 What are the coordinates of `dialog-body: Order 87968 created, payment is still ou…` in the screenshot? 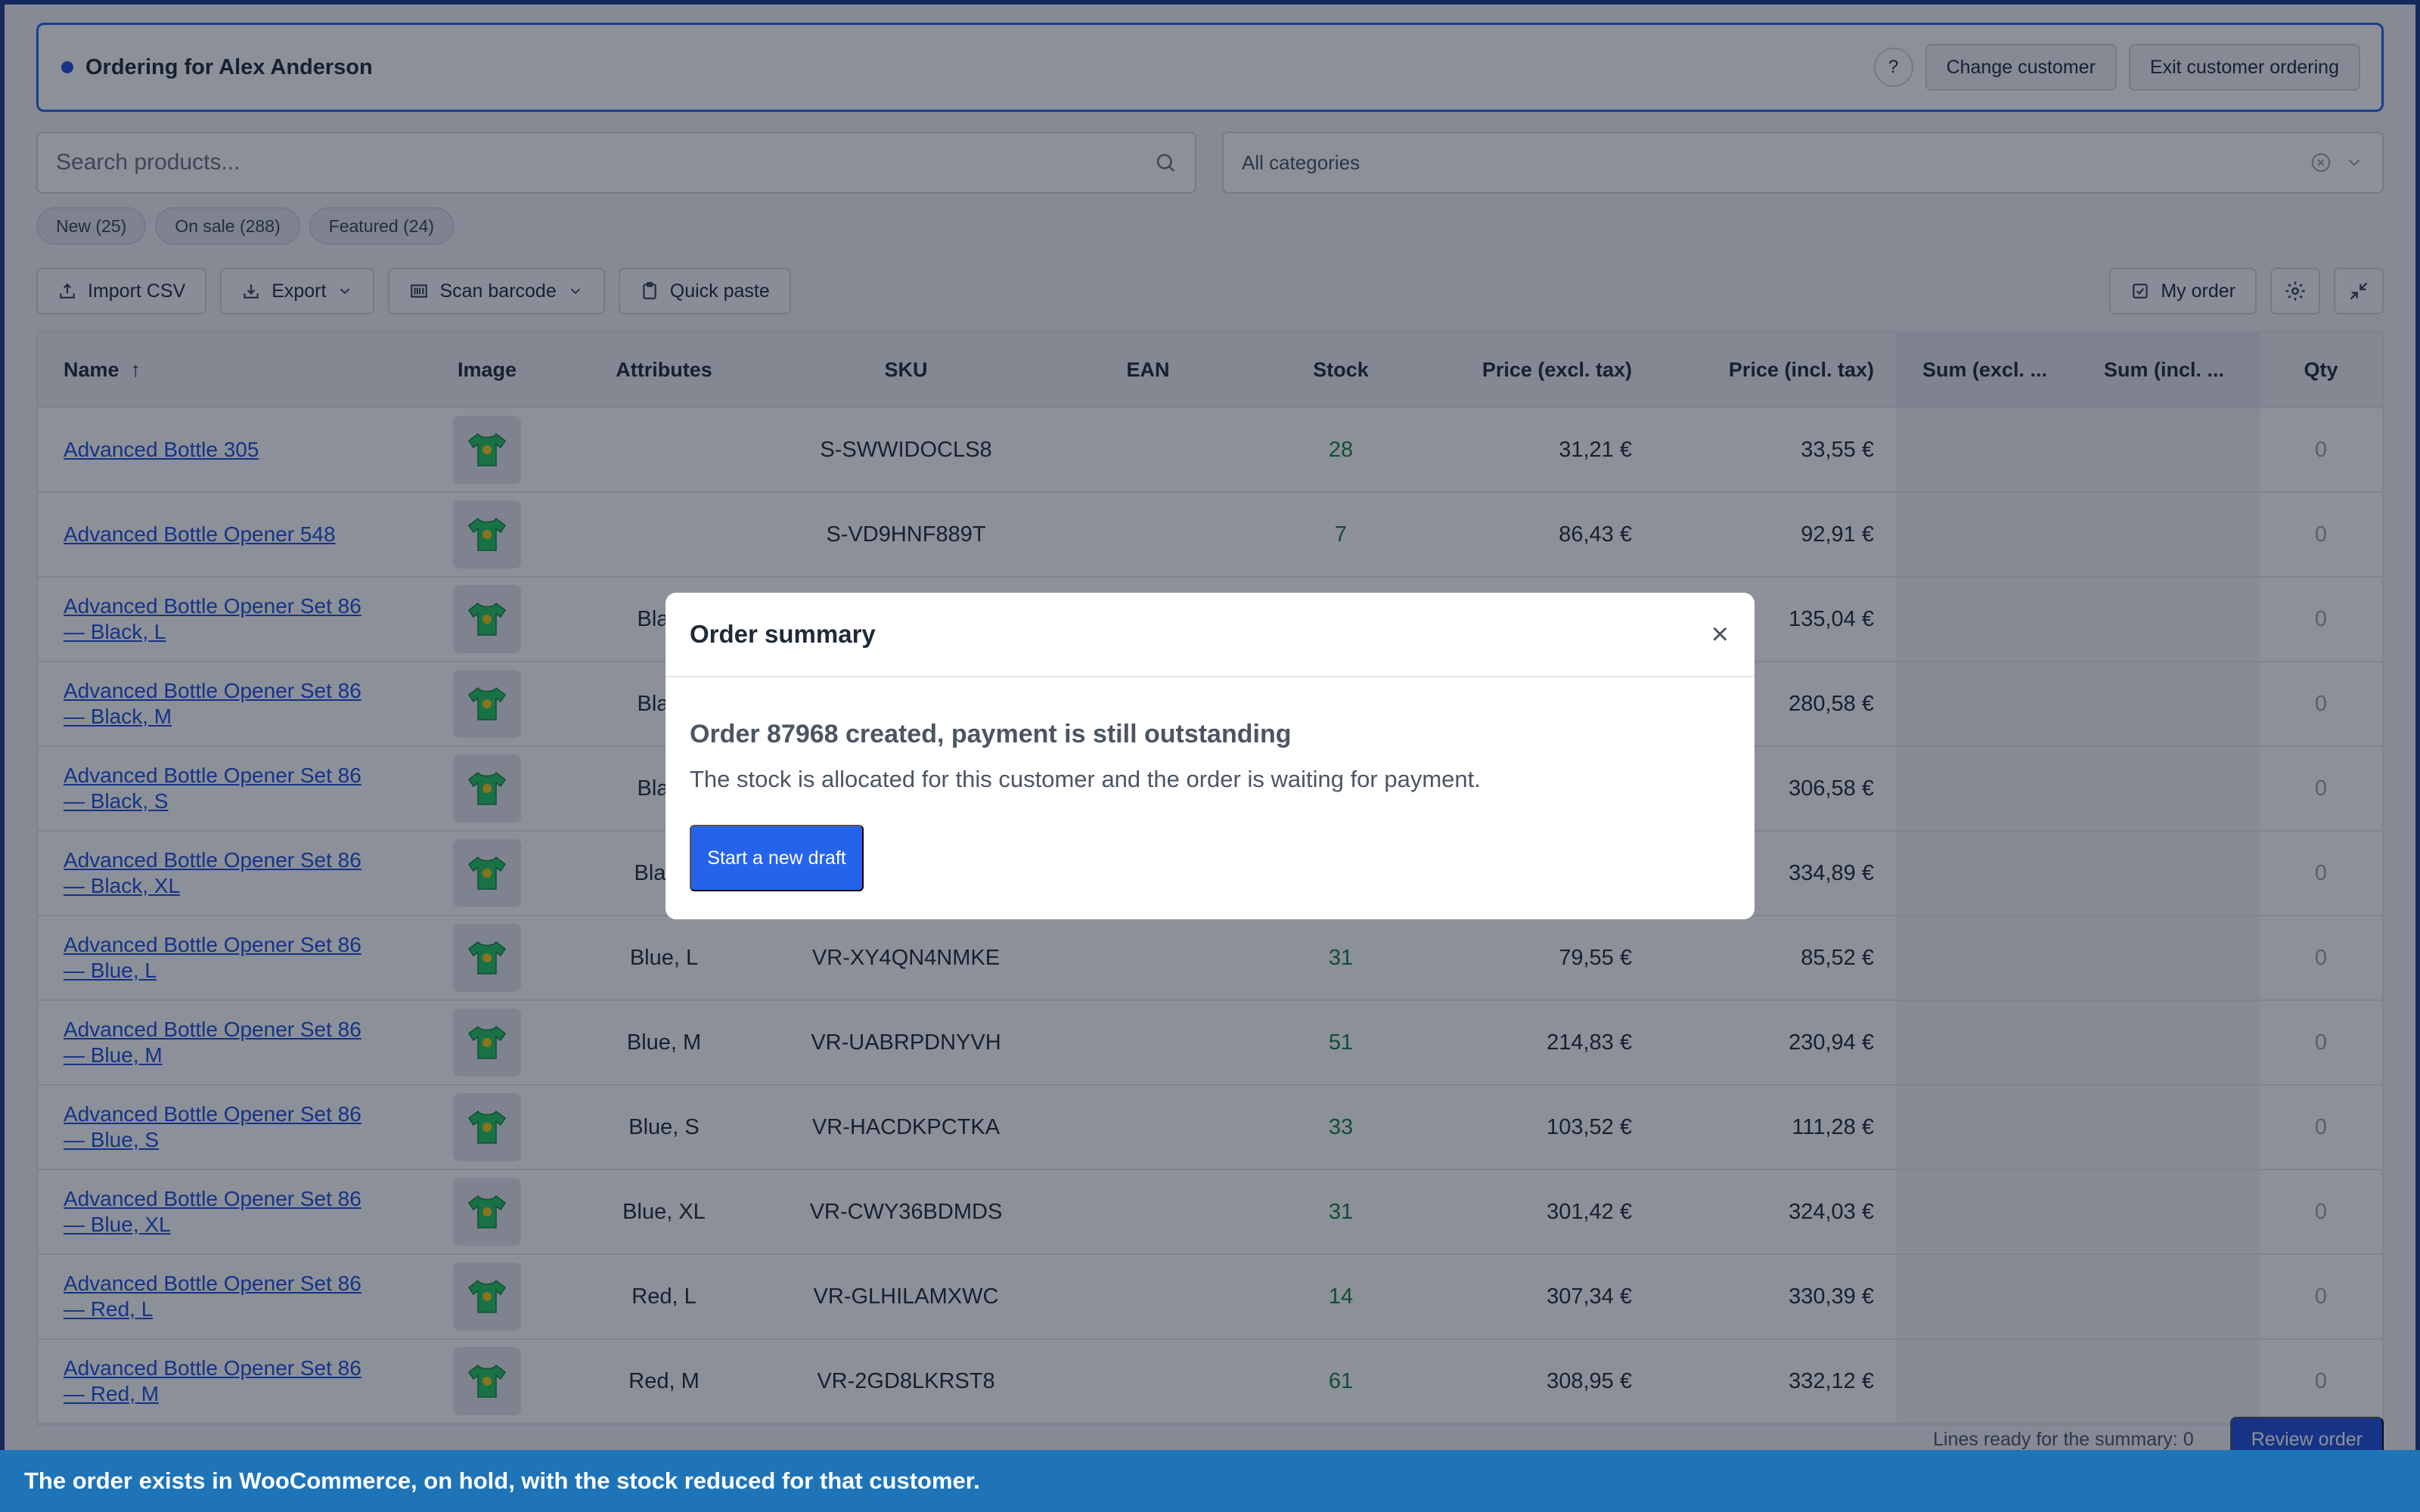 It's located at (1210, 784).